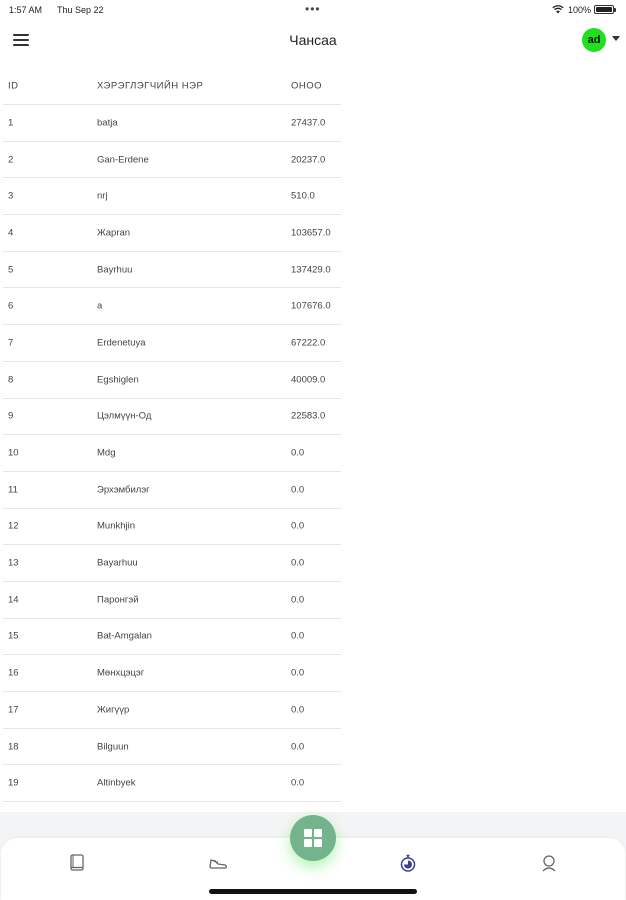 The width and height of the screenshot is (626, 900). What do you see at coordinates (311, 233) in the screenshot?
I see `cell-score: 103657.0` at bounding box center [311, 233].